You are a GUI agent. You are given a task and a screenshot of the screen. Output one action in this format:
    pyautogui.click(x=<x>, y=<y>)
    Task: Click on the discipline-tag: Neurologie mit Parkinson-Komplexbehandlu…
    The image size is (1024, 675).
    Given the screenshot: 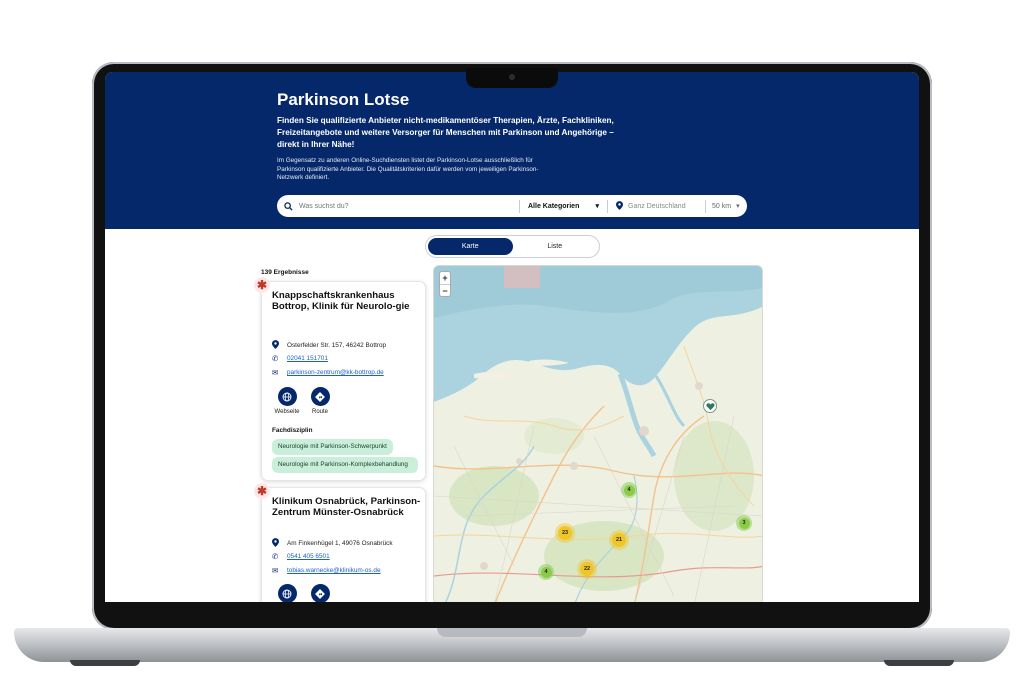 What is the action you would take?
    pyautogui.click(x=345, y=465)
    